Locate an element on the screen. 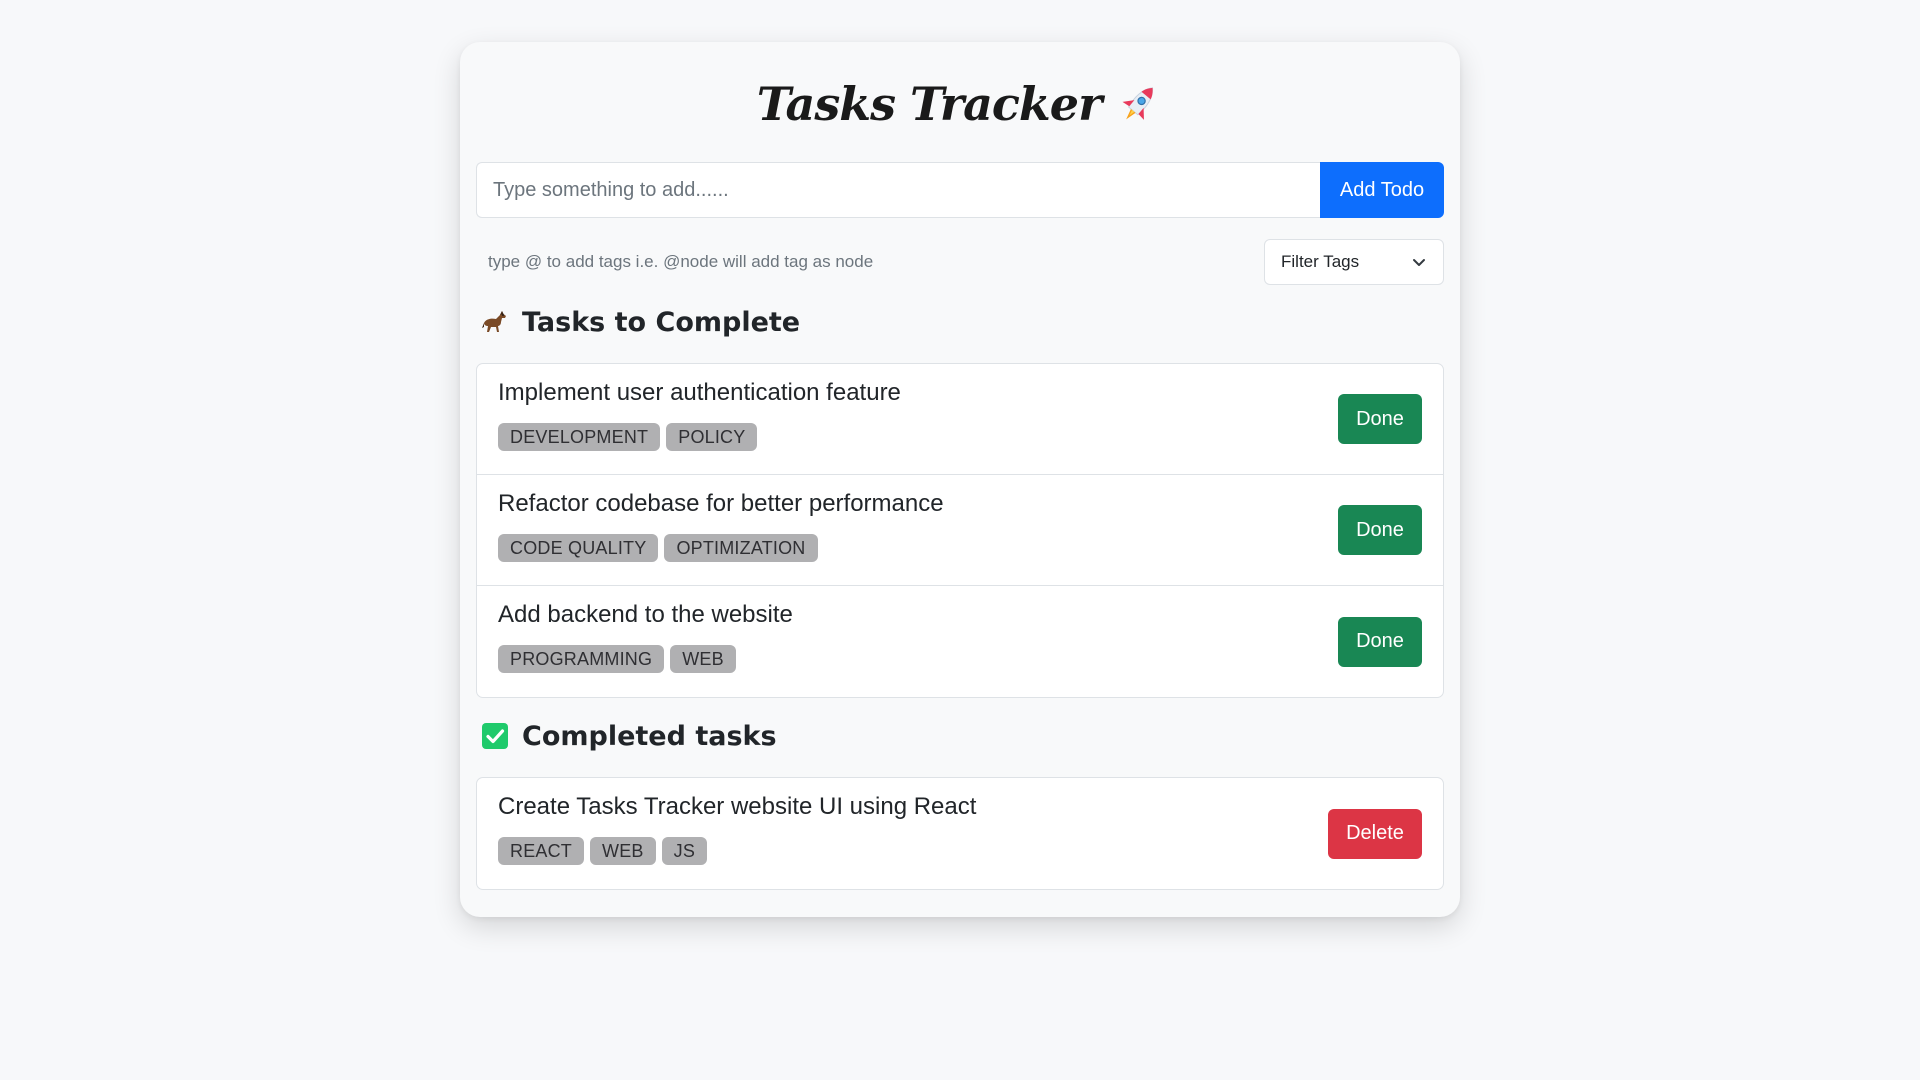 Image resolution: width=1920 pixels, height=1080 pixels. todo-item-title: Refactor codebase for better performance is located at coordinates (721, 503).